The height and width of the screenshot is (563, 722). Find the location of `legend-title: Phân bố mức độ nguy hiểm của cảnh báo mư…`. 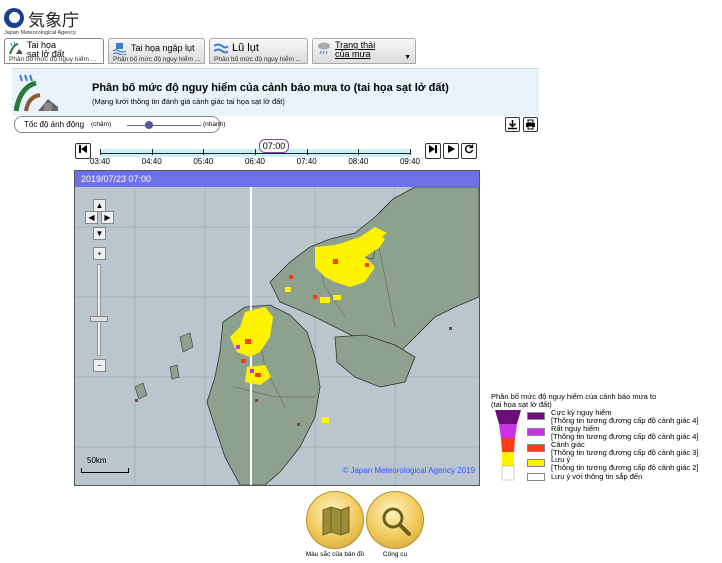

legend-title: Phân bố mức độ nguy hiểm của cảnh báo mư… is located at coordinates (574, 400).